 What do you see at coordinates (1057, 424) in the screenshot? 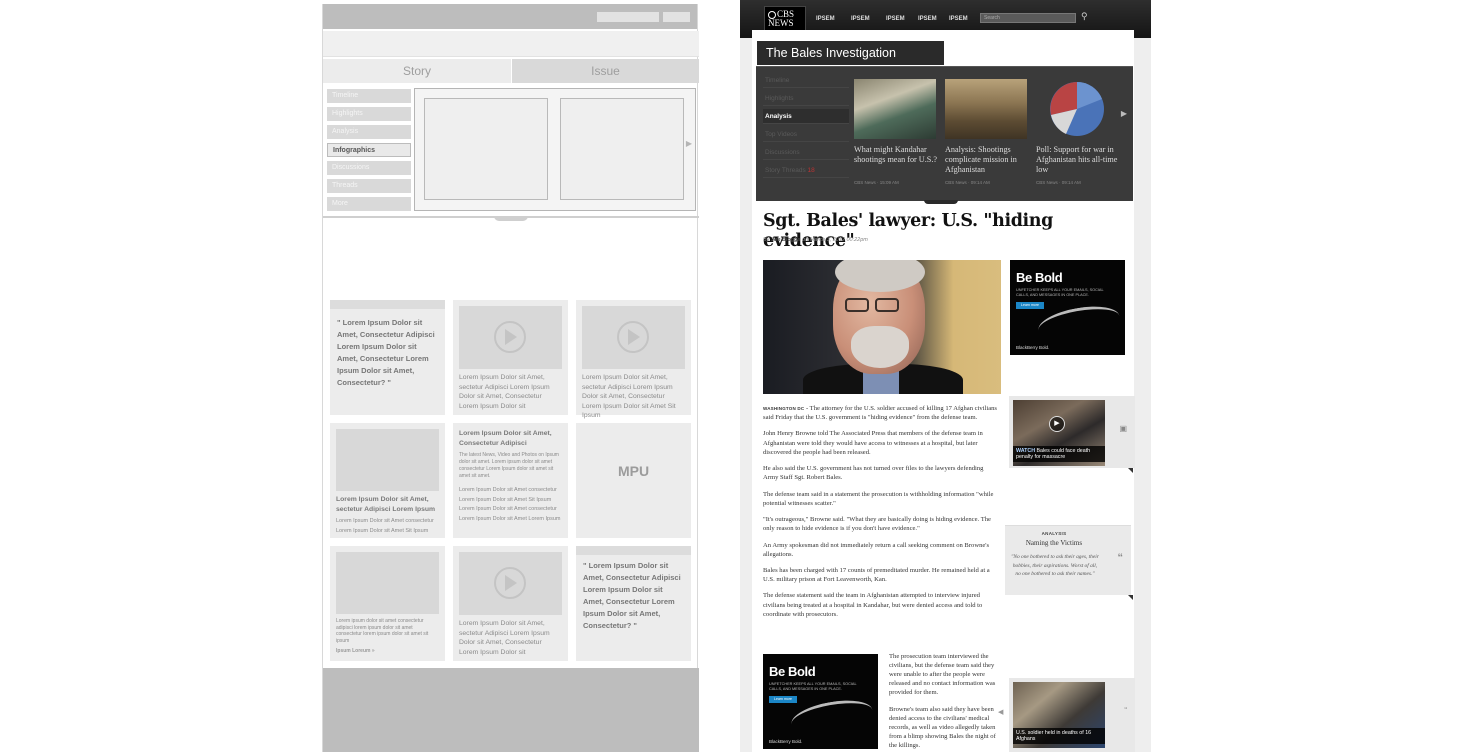
I see `play-icon: ▶` at bounding box center [1057, 424].